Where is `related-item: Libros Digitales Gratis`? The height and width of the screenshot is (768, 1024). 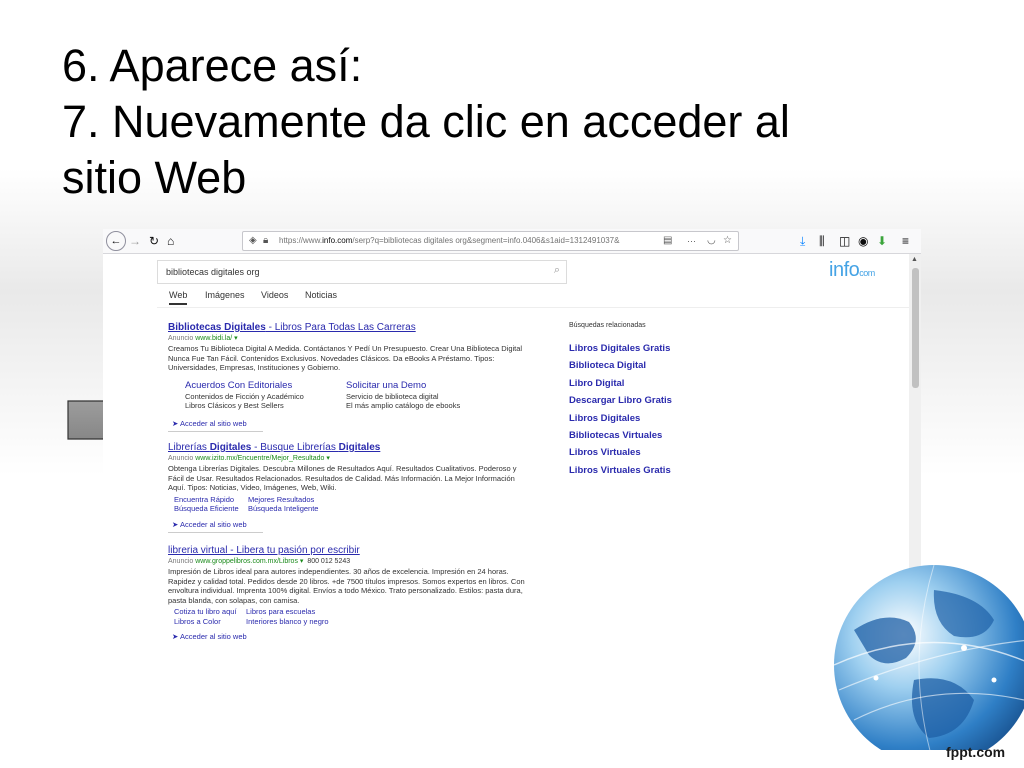
related-item: Libros Digitales Gratis is located at coordinates (719, 348).